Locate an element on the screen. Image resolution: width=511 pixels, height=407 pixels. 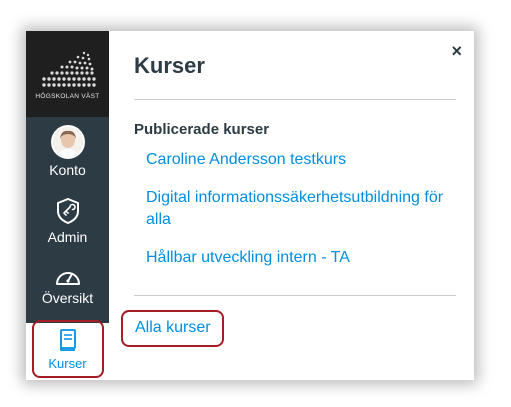
list-item: Hållbar utveckling intern - TA is located at coordinates (298, 258).